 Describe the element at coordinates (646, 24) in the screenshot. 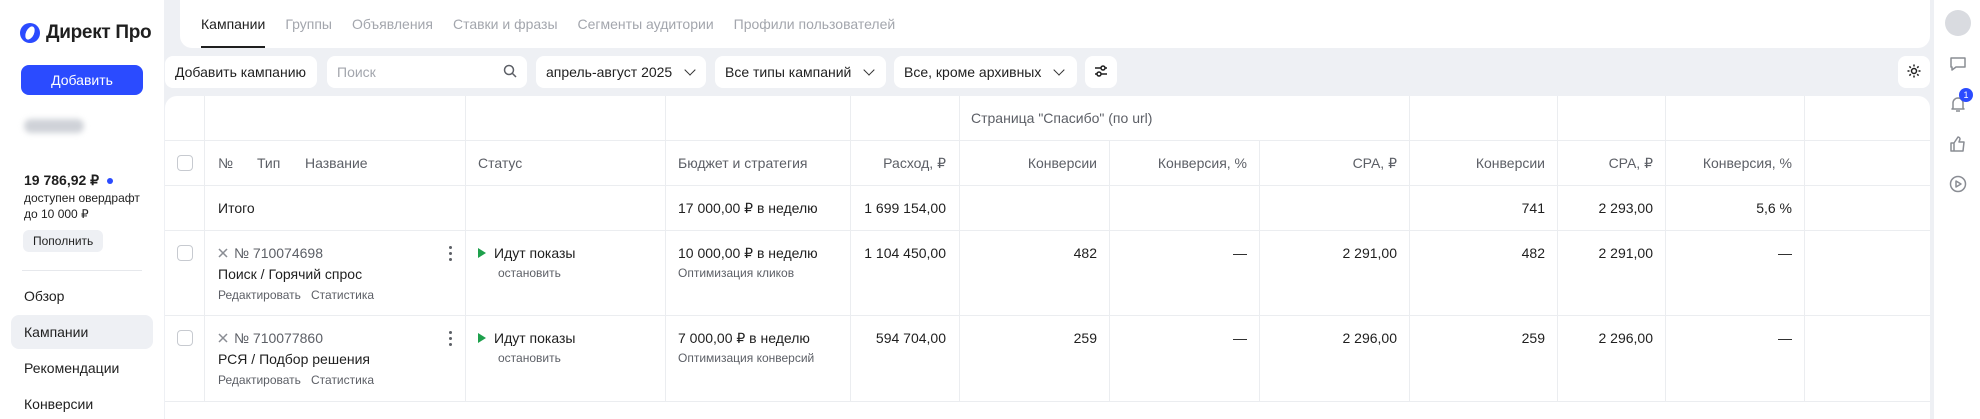

I see `tab-audience-segments: Сегменты аудитории` at that location.